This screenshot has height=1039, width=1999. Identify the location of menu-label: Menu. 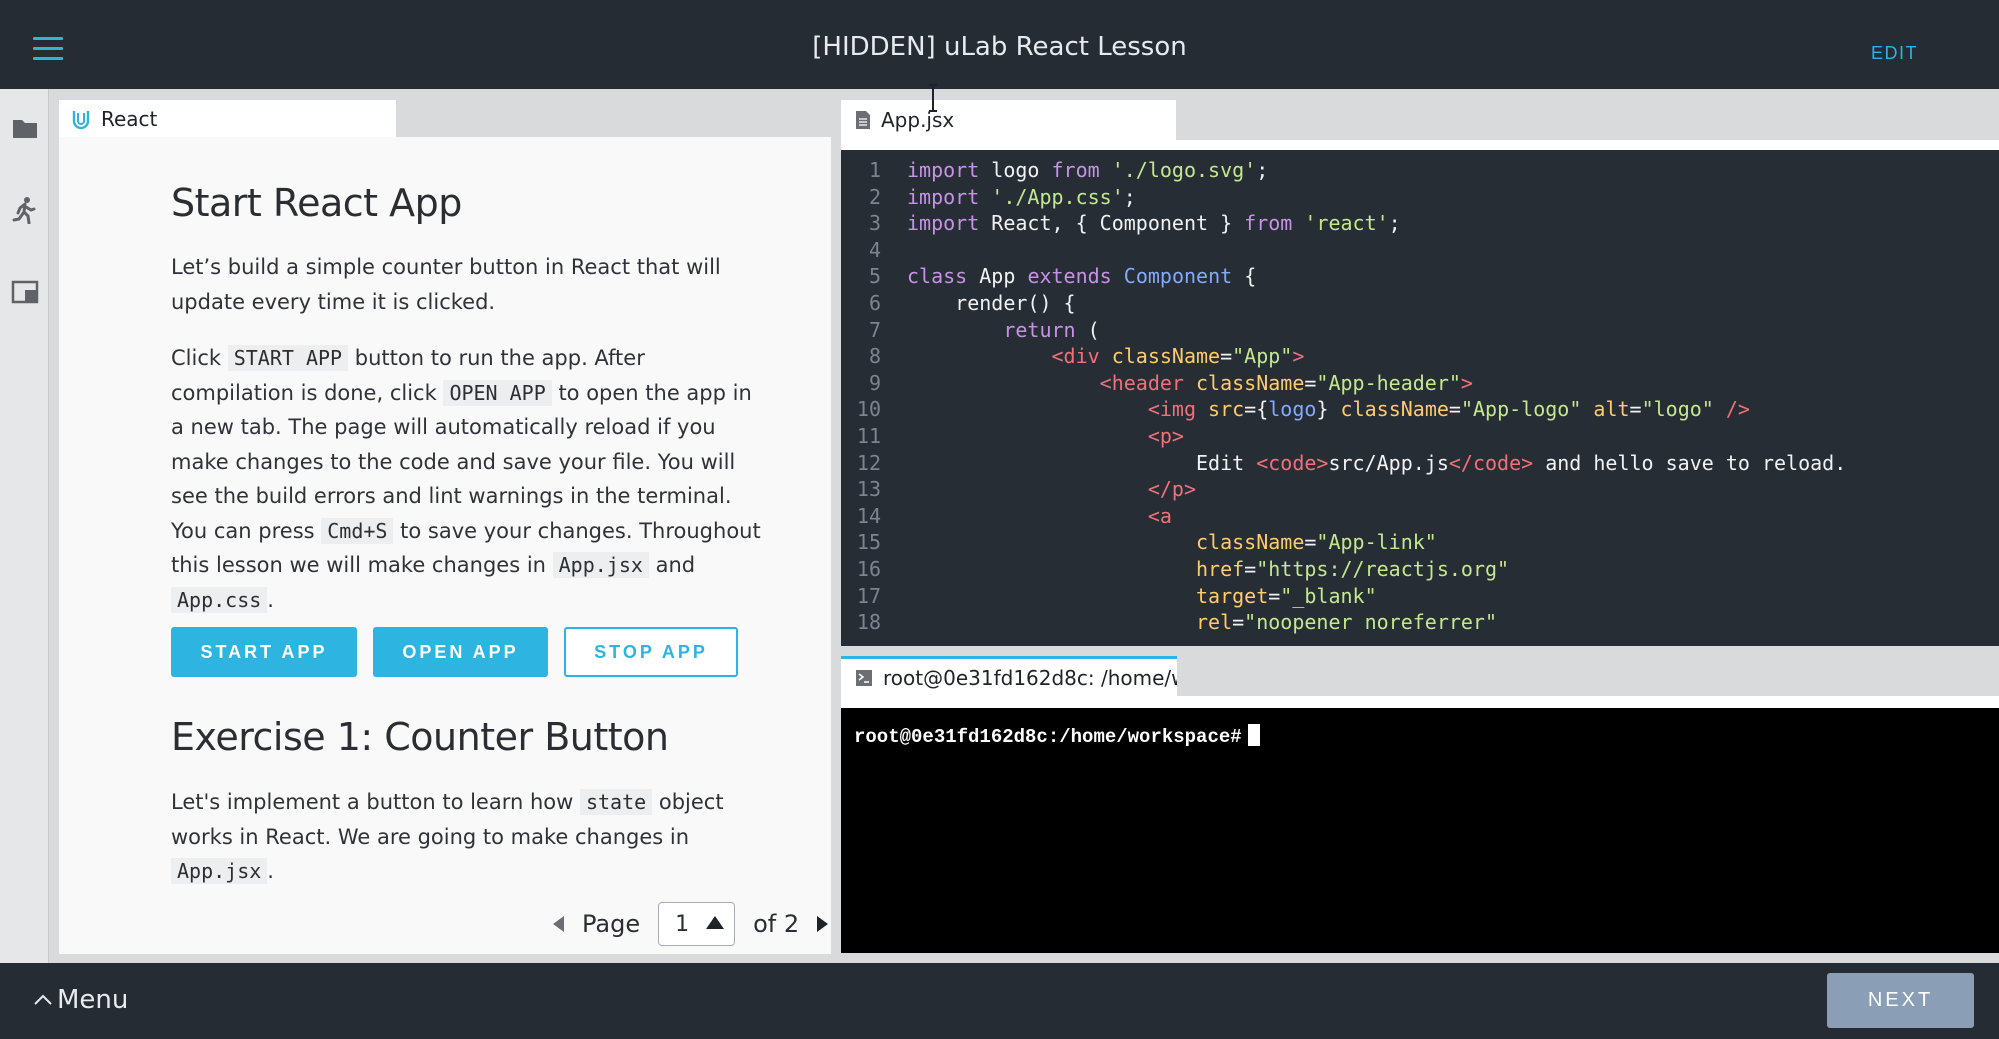
(93, 1000).